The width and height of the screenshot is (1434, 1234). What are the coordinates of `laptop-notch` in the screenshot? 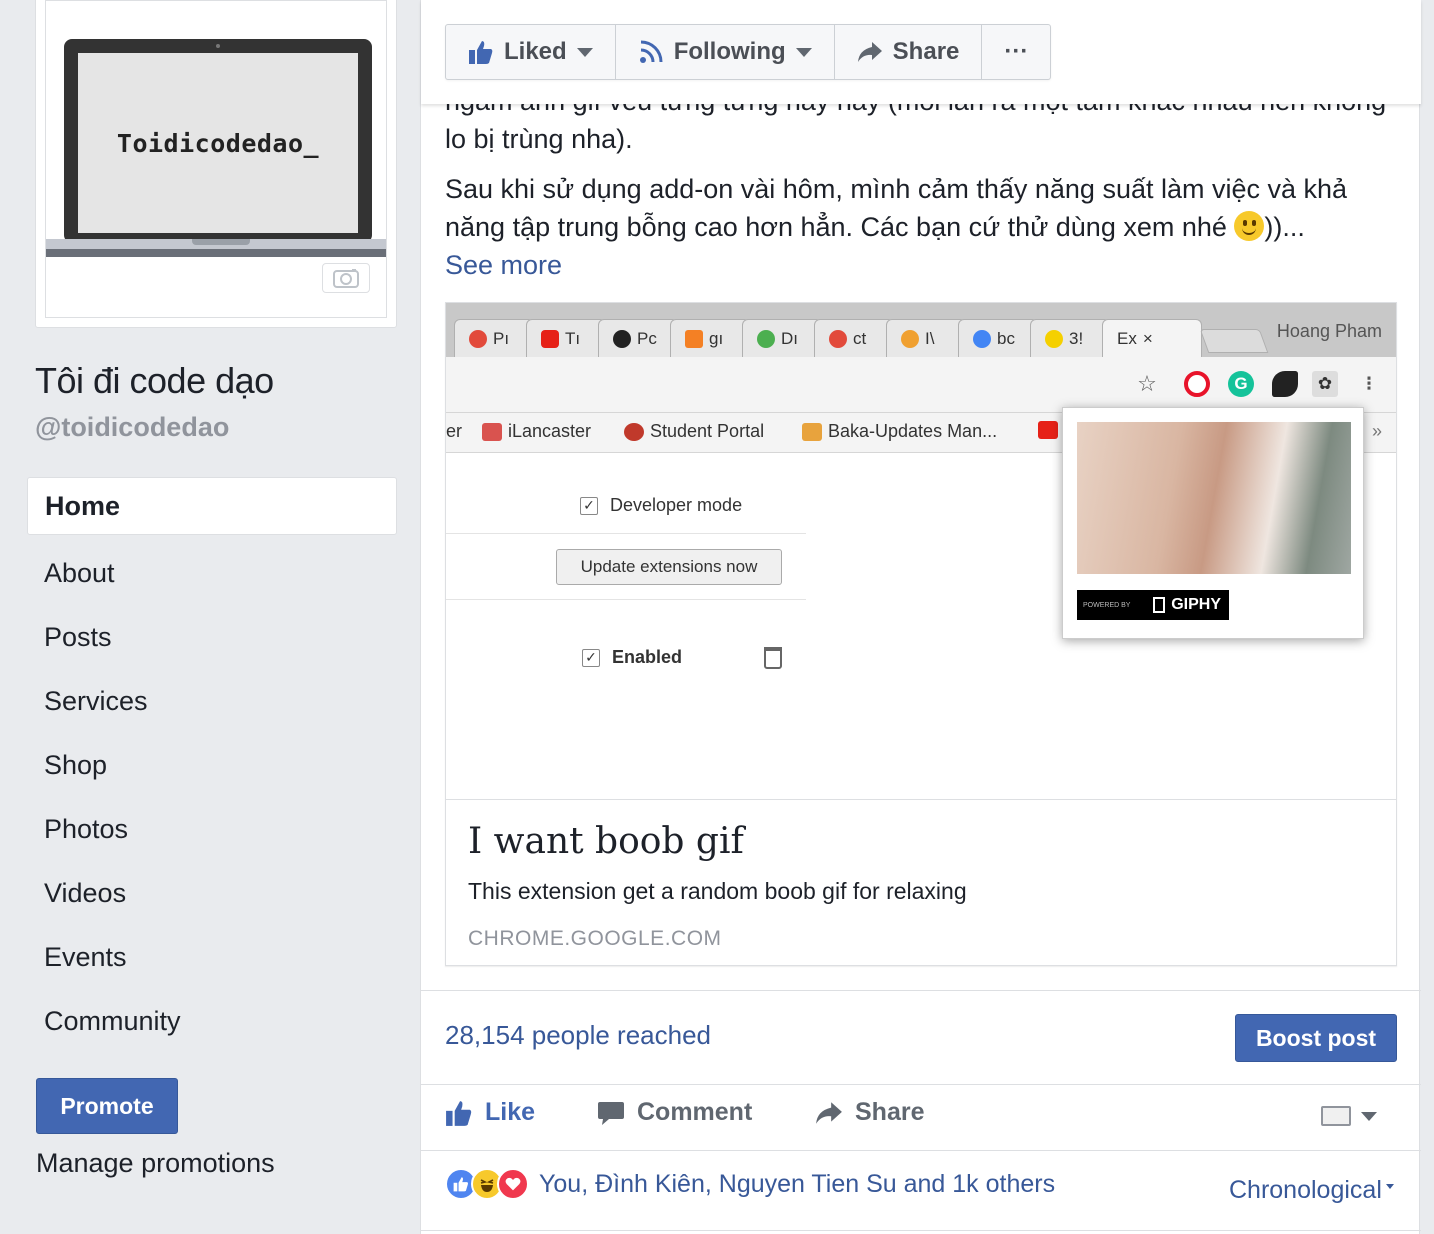 It's located at (221, 242).